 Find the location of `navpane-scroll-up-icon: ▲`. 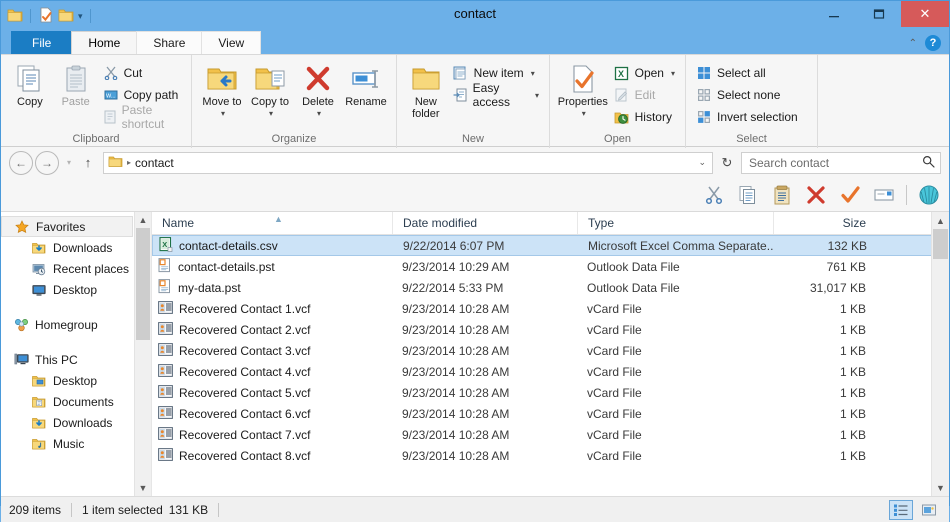

navpane-scroll-up-icon: ▲ is located at coordinates (143, 220).